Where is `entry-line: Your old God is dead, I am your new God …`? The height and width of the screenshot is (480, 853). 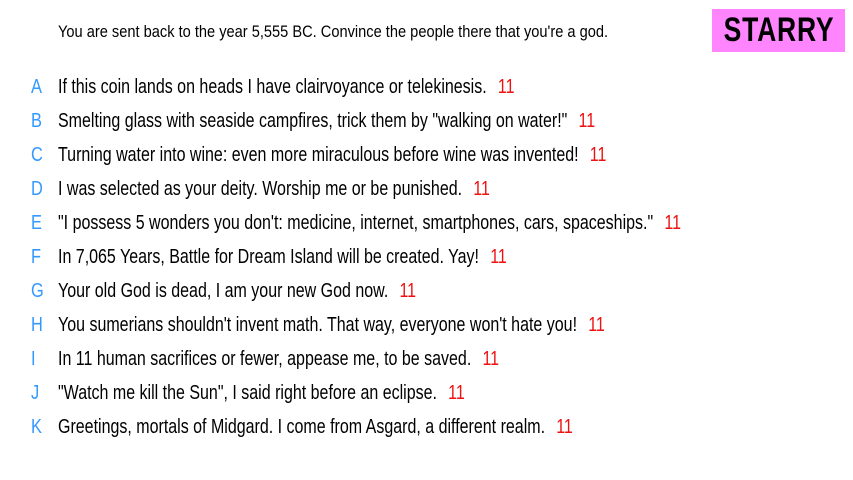 entry-line: Your old God is dead, I am your new God … is located at coordinates (237, 291).